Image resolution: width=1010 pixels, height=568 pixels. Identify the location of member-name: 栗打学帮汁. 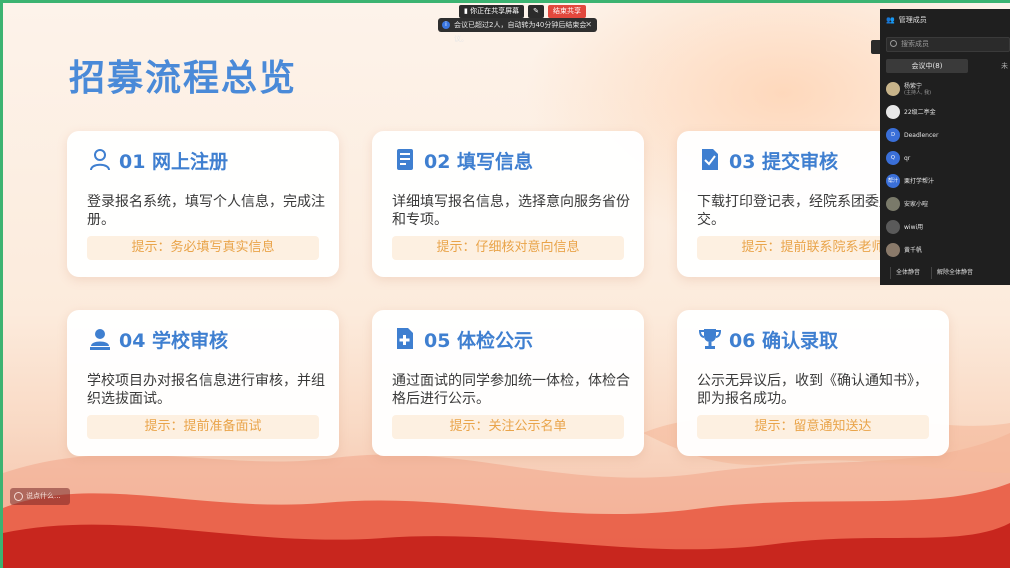
(919, 181).